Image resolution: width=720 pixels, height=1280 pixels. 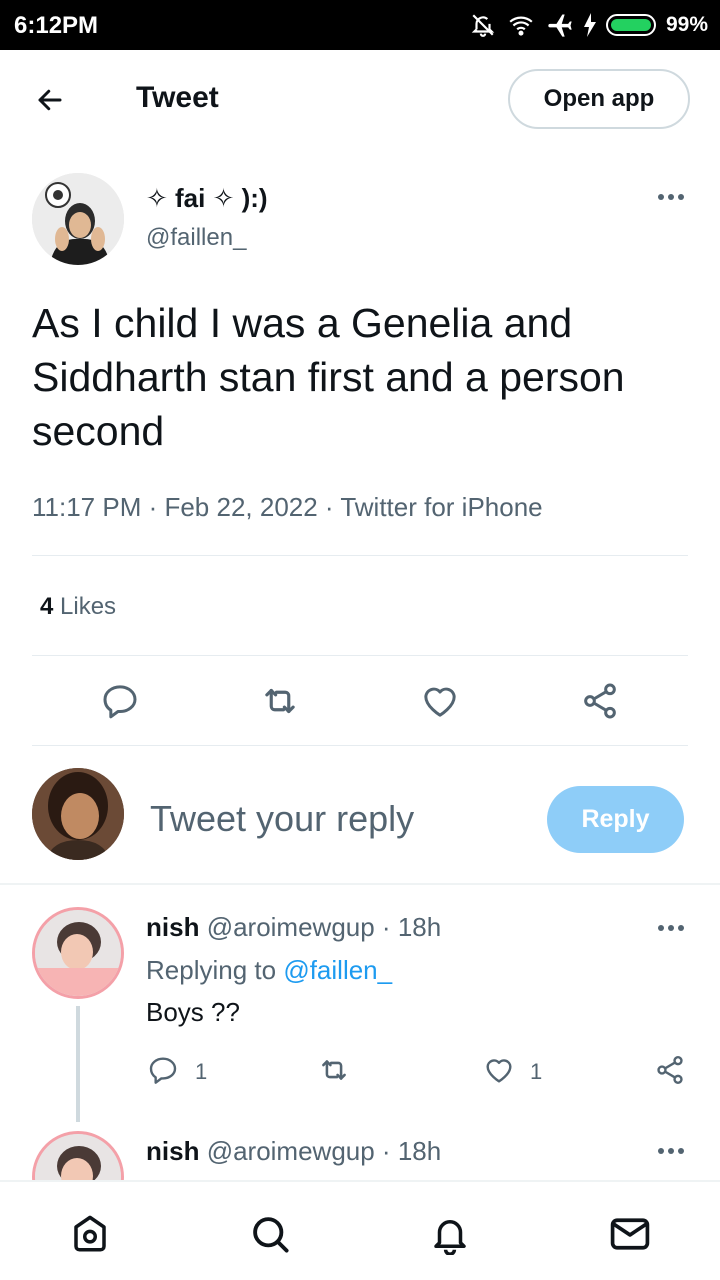 What do you see at coordinates (599, 99) in the screenshot?
I see `open-app-button: Open app` at bounding box center [599, 99].